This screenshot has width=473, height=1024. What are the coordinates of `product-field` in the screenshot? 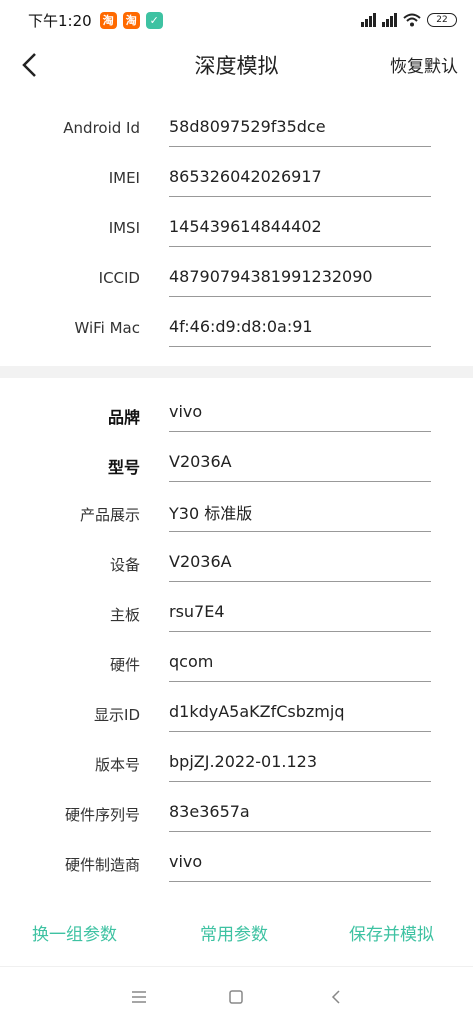 It's located at (300, 514).